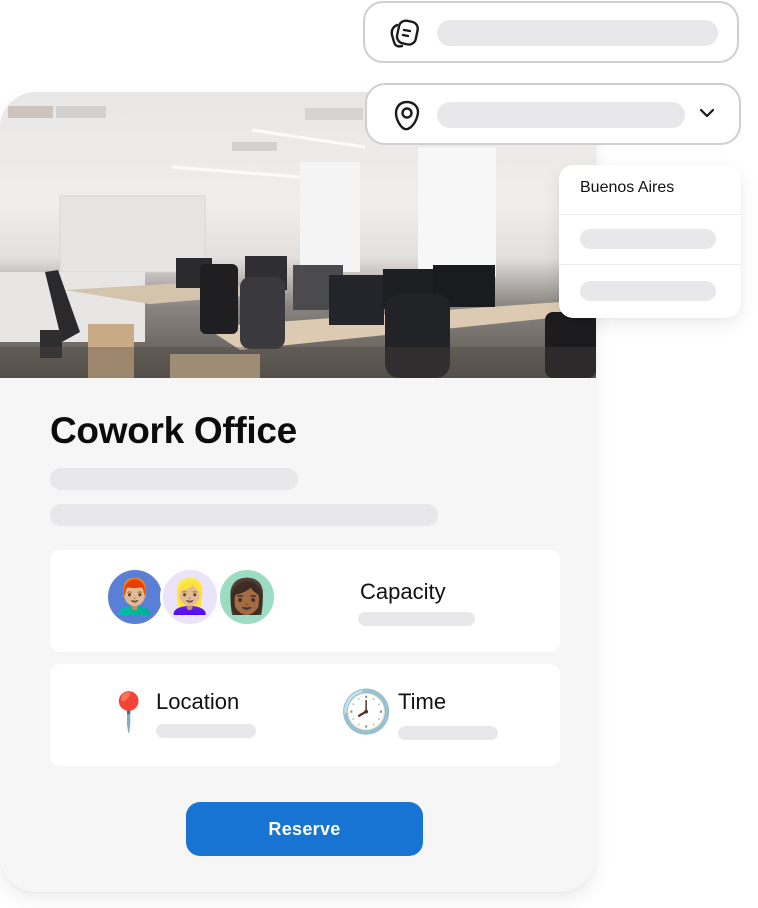 This screenshot has height=908, width=758. I want to click on man-red-hair-avatar: 👨🏼‍🦰, so click(135, 597).